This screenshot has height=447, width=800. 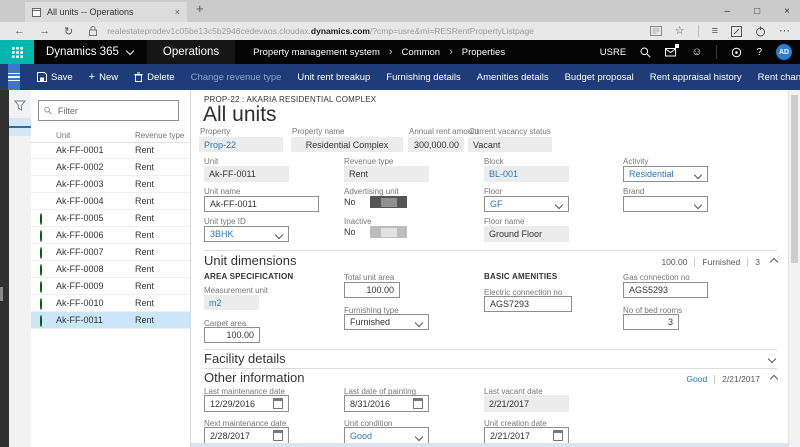 I want to click on other-information-summary: Good 2/21/2017, so click(x=732, y=379).